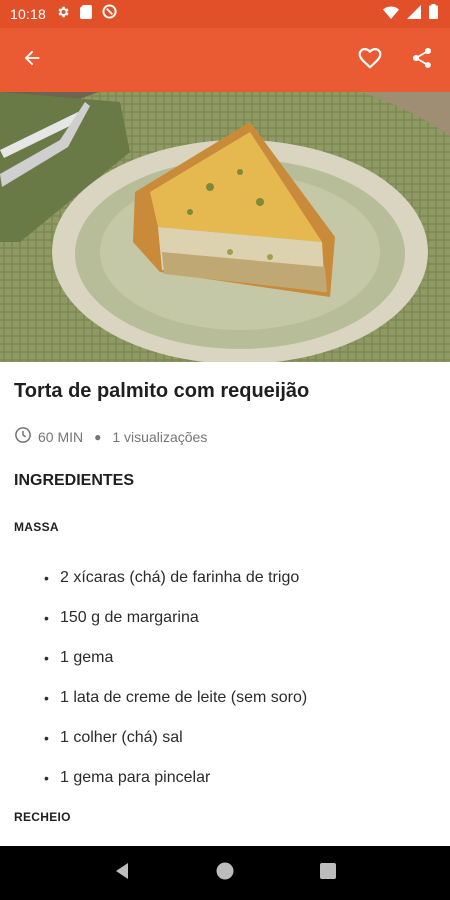 The image size is (450, 900). I want to click on status-bar-right, so click(410, 14).